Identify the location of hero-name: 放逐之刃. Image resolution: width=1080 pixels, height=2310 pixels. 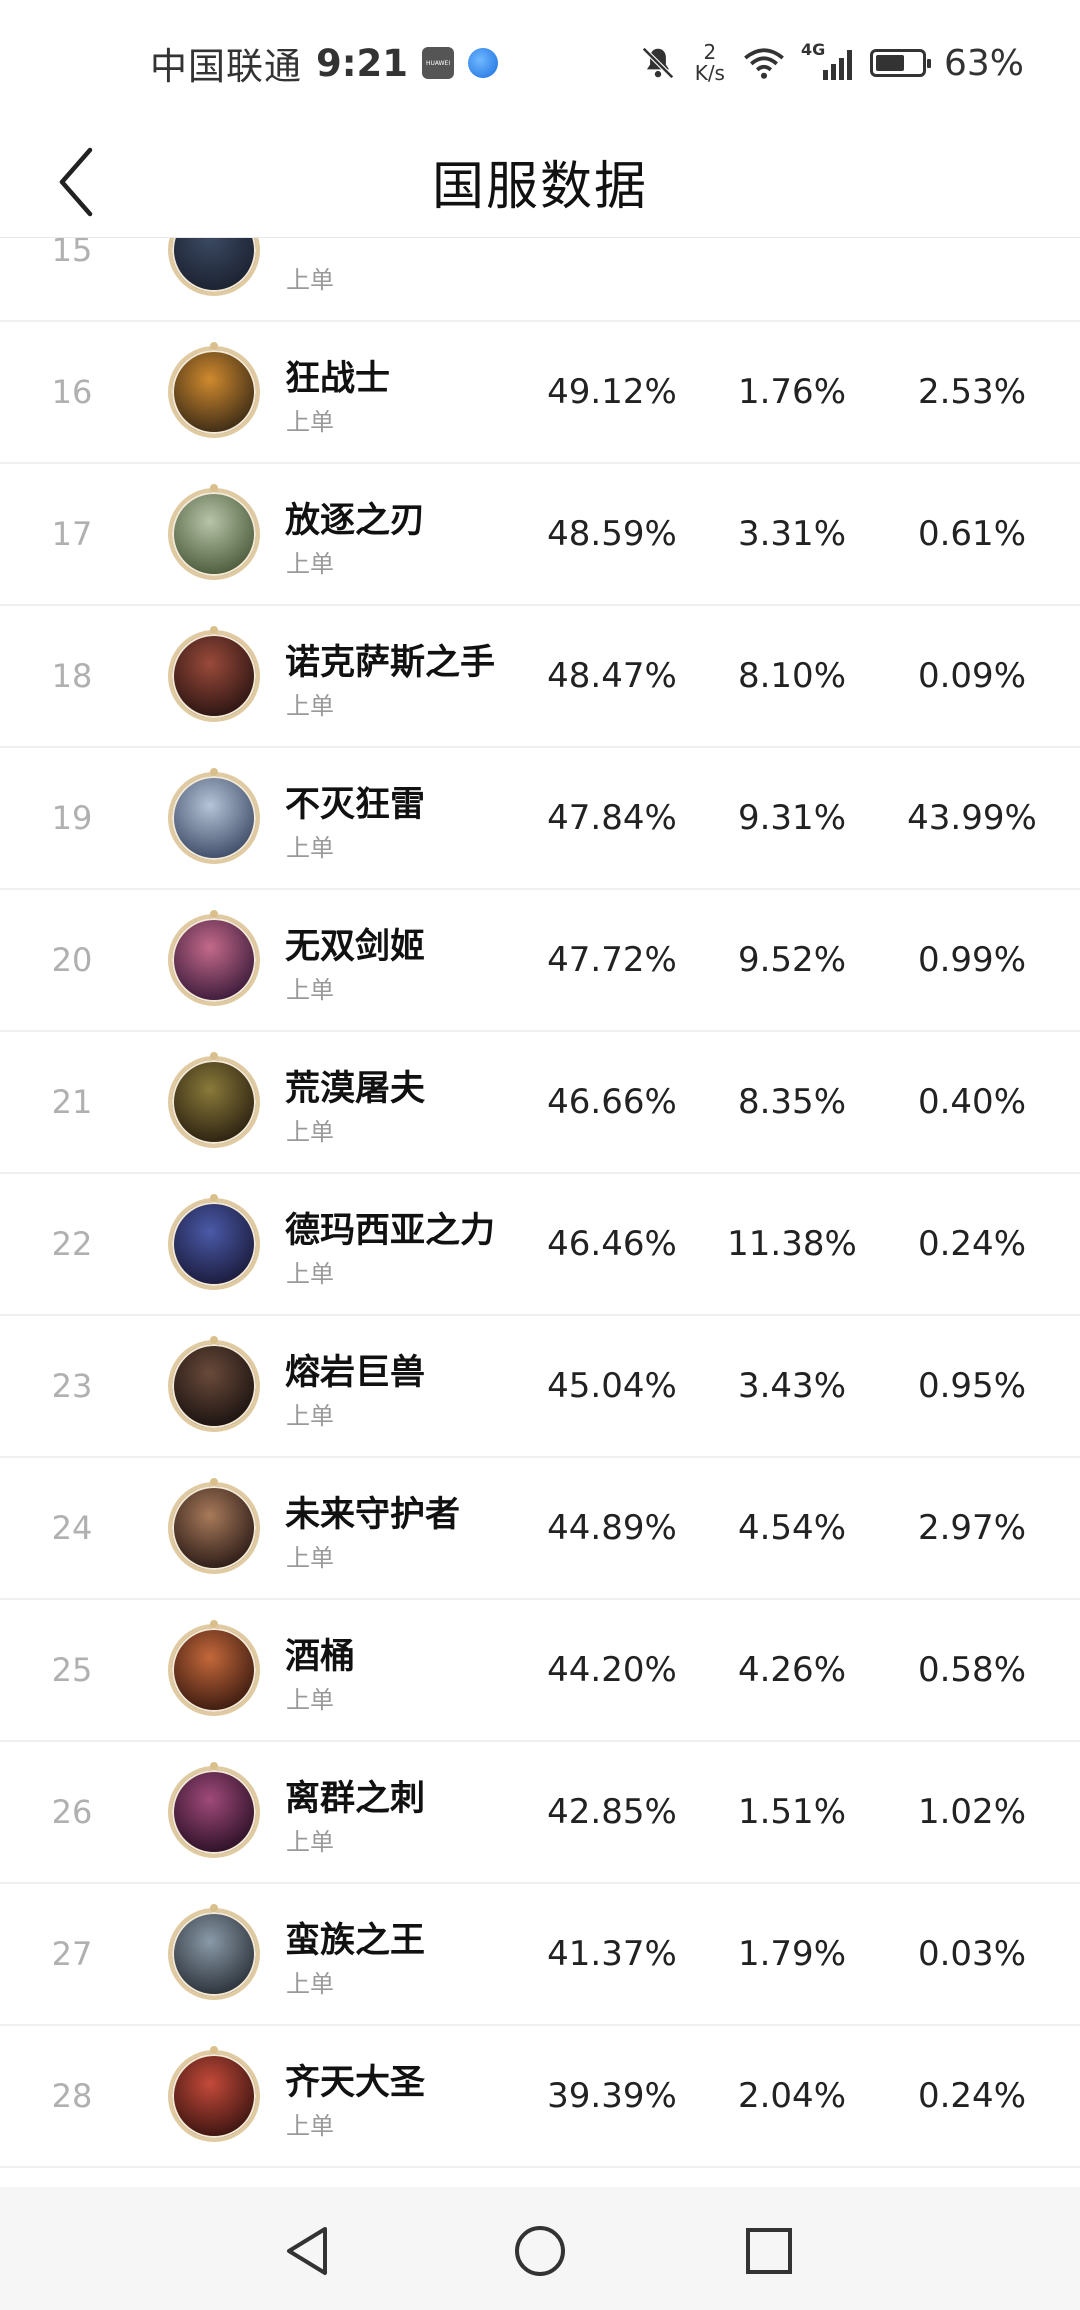
(355, 521).